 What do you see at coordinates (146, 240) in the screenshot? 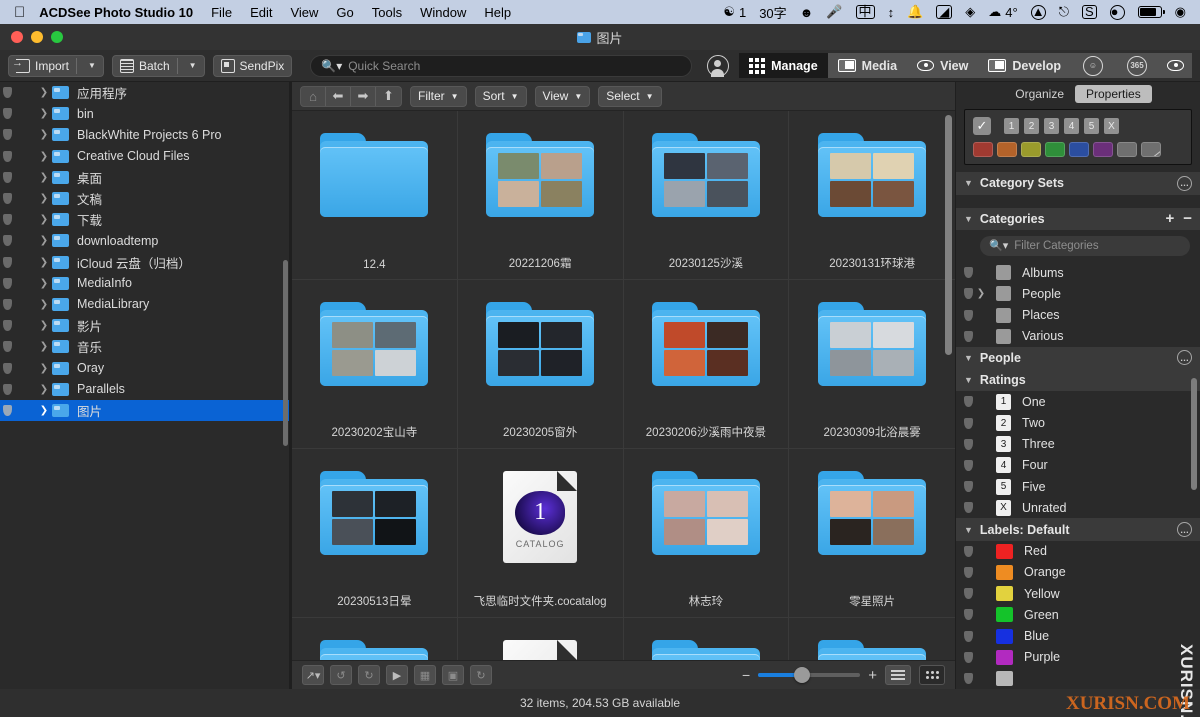
I see `sidebar-item-7: ❯ downloadtemp` at bounding box center [146, 240].